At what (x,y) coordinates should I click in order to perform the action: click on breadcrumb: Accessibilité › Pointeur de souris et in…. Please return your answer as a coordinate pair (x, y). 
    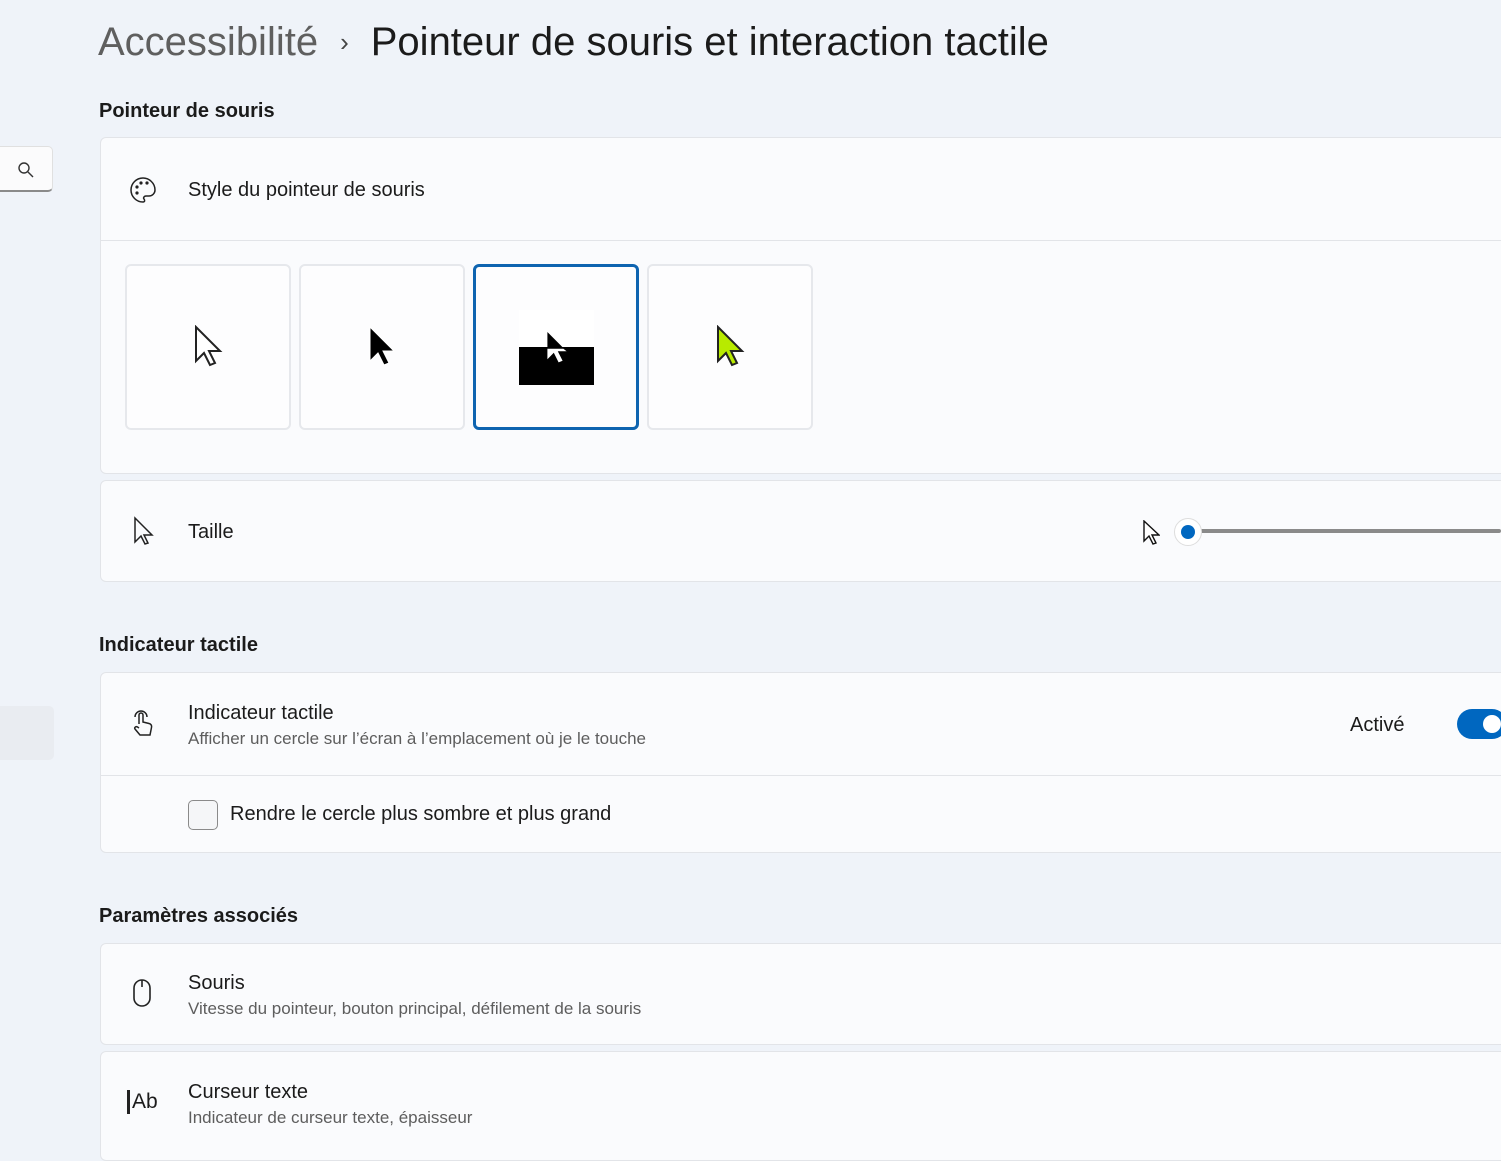
    Looking at the image, I should click on (573, 42).